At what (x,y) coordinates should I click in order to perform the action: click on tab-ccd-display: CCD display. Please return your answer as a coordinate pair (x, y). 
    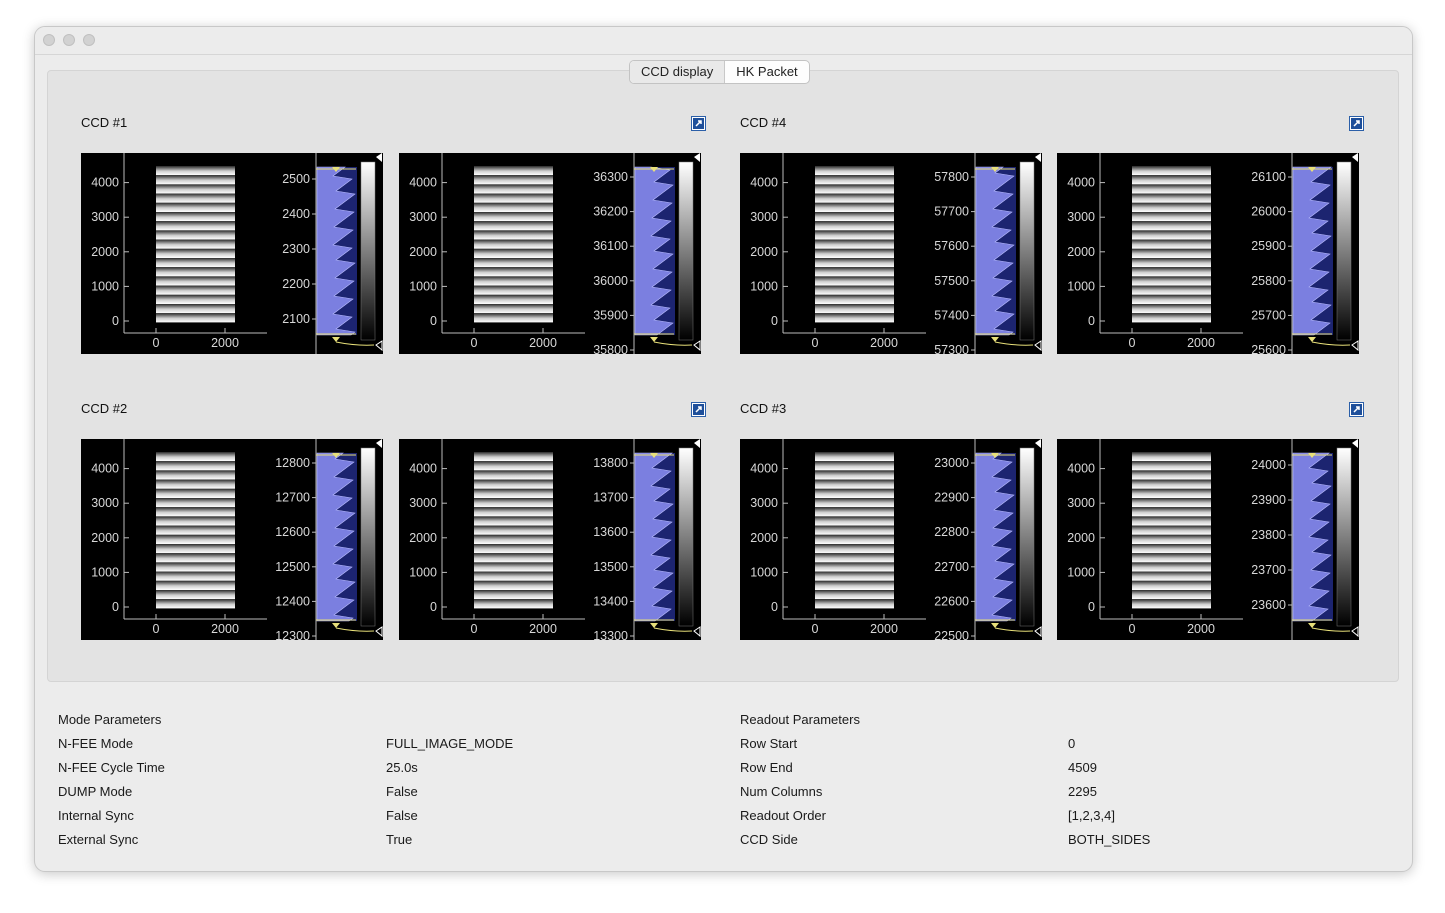
    Looking at the image, I should click on (678, 72).